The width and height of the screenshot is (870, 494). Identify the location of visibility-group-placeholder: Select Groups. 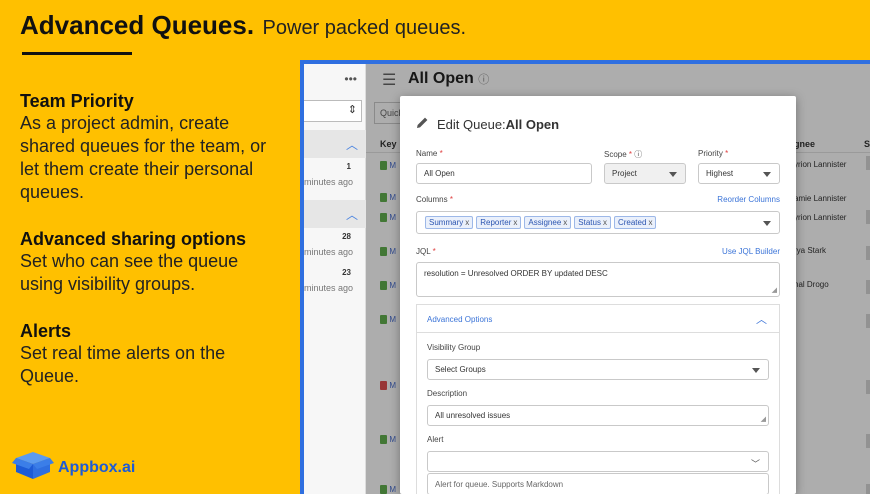
(460, 369).